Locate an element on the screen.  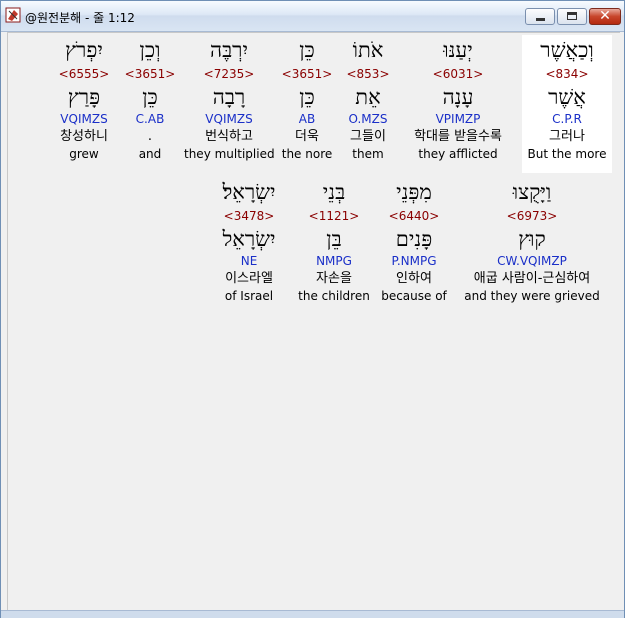
lemma: רָבָה is located at coordinates (229, 97).